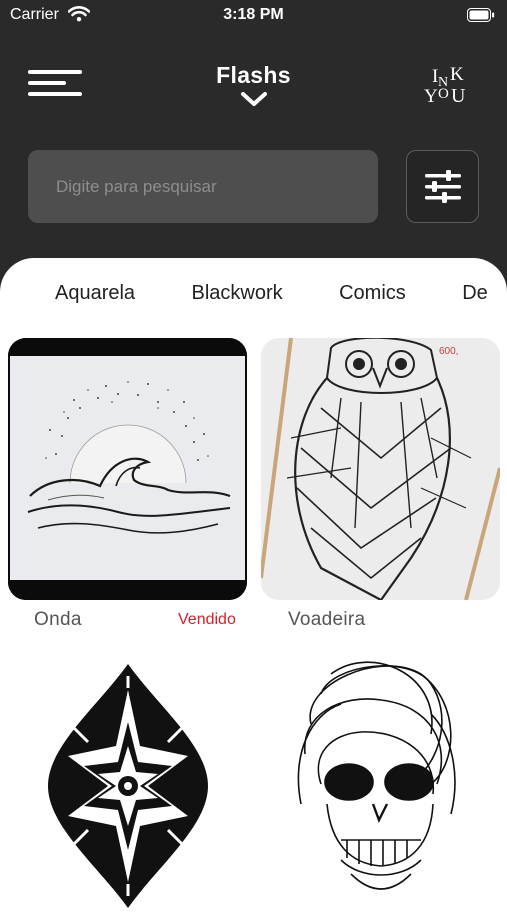 The width and height of the screenshot is (507, 918). I want to click on flash-image-skull, so click(380, 786).